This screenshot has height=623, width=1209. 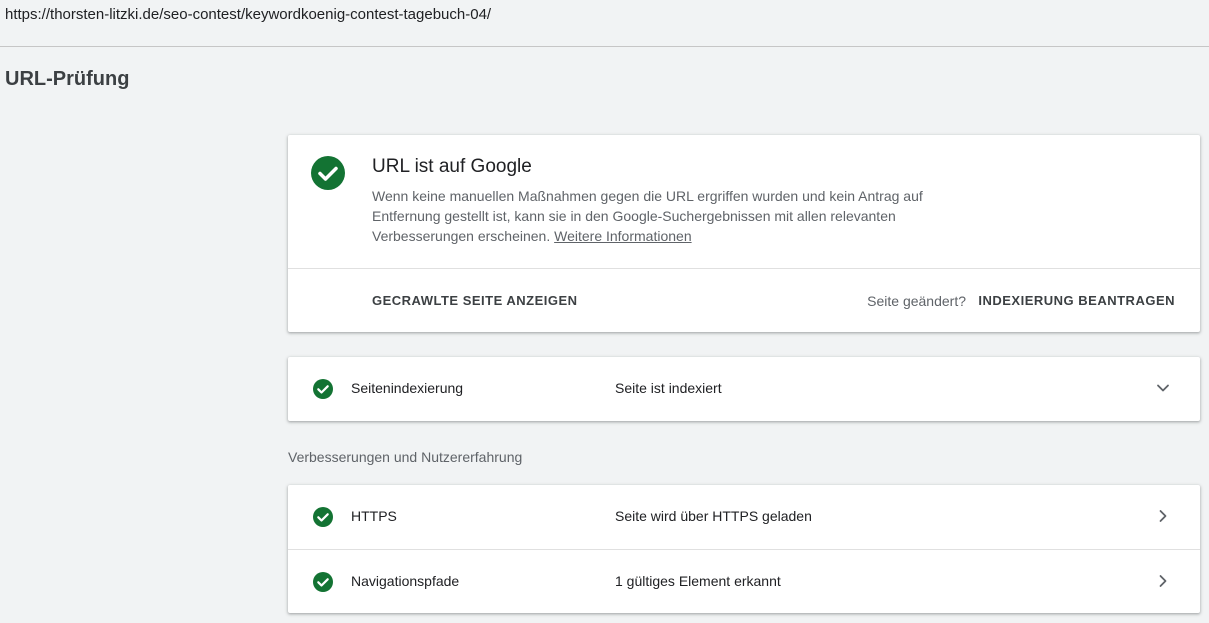 What do you see at coordinates (475, 300) in the screenshot?
I see `view-crawled-page-button: GECRAWLTE SEITE ANZEIGEN` at bounding box center [475, 300].